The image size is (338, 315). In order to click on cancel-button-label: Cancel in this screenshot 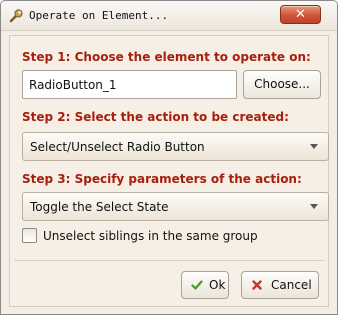, I will do `click(291, 285)`.